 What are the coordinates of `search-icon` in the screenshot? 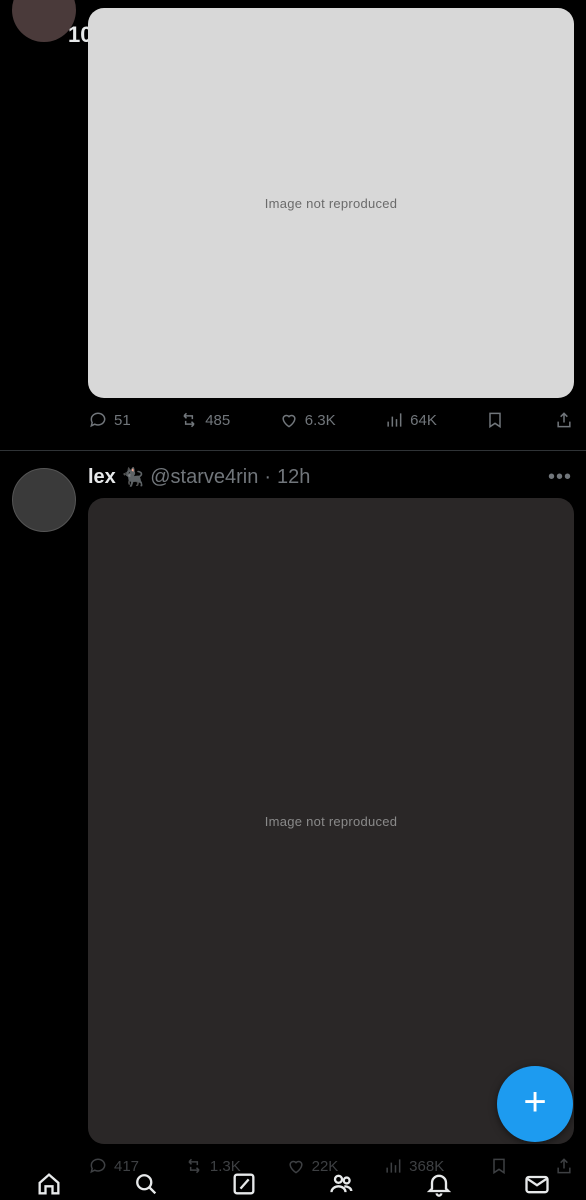 It's located at (146, 1184).